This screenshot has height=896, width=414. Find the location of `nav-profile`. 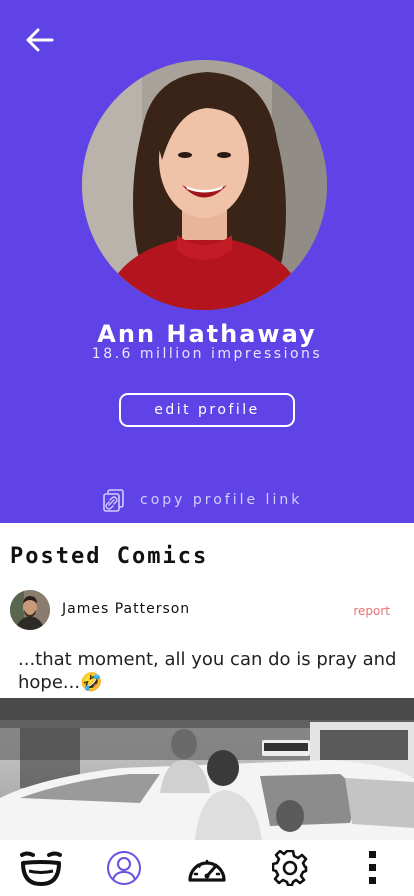

nav-profile is located at coordinates (124, 868).